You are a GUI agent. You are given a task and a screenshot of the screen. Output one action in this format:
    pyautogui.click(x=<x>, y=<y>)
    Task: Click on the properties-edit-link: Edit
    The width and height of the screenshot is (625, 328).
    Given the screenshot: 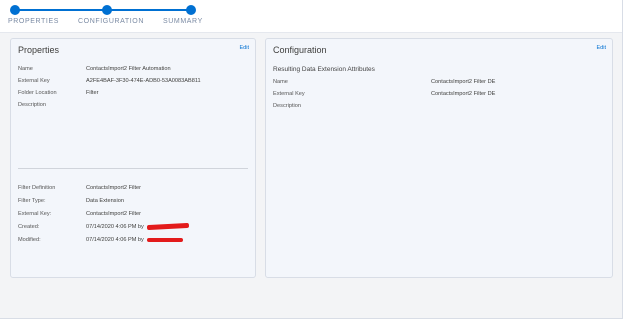 What is the action you would take?
    pyautogui.click(x=244, y=48)
    